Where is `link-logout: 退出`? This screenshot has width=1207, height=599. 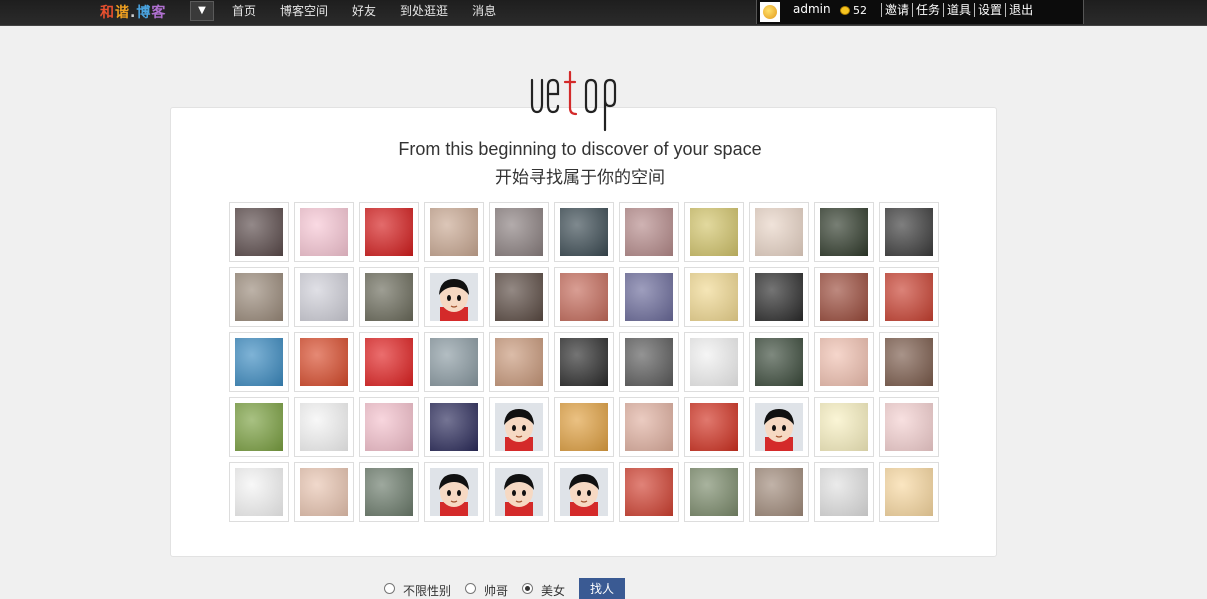
link-logout: 退出 is located at coordinates (1020, 10).